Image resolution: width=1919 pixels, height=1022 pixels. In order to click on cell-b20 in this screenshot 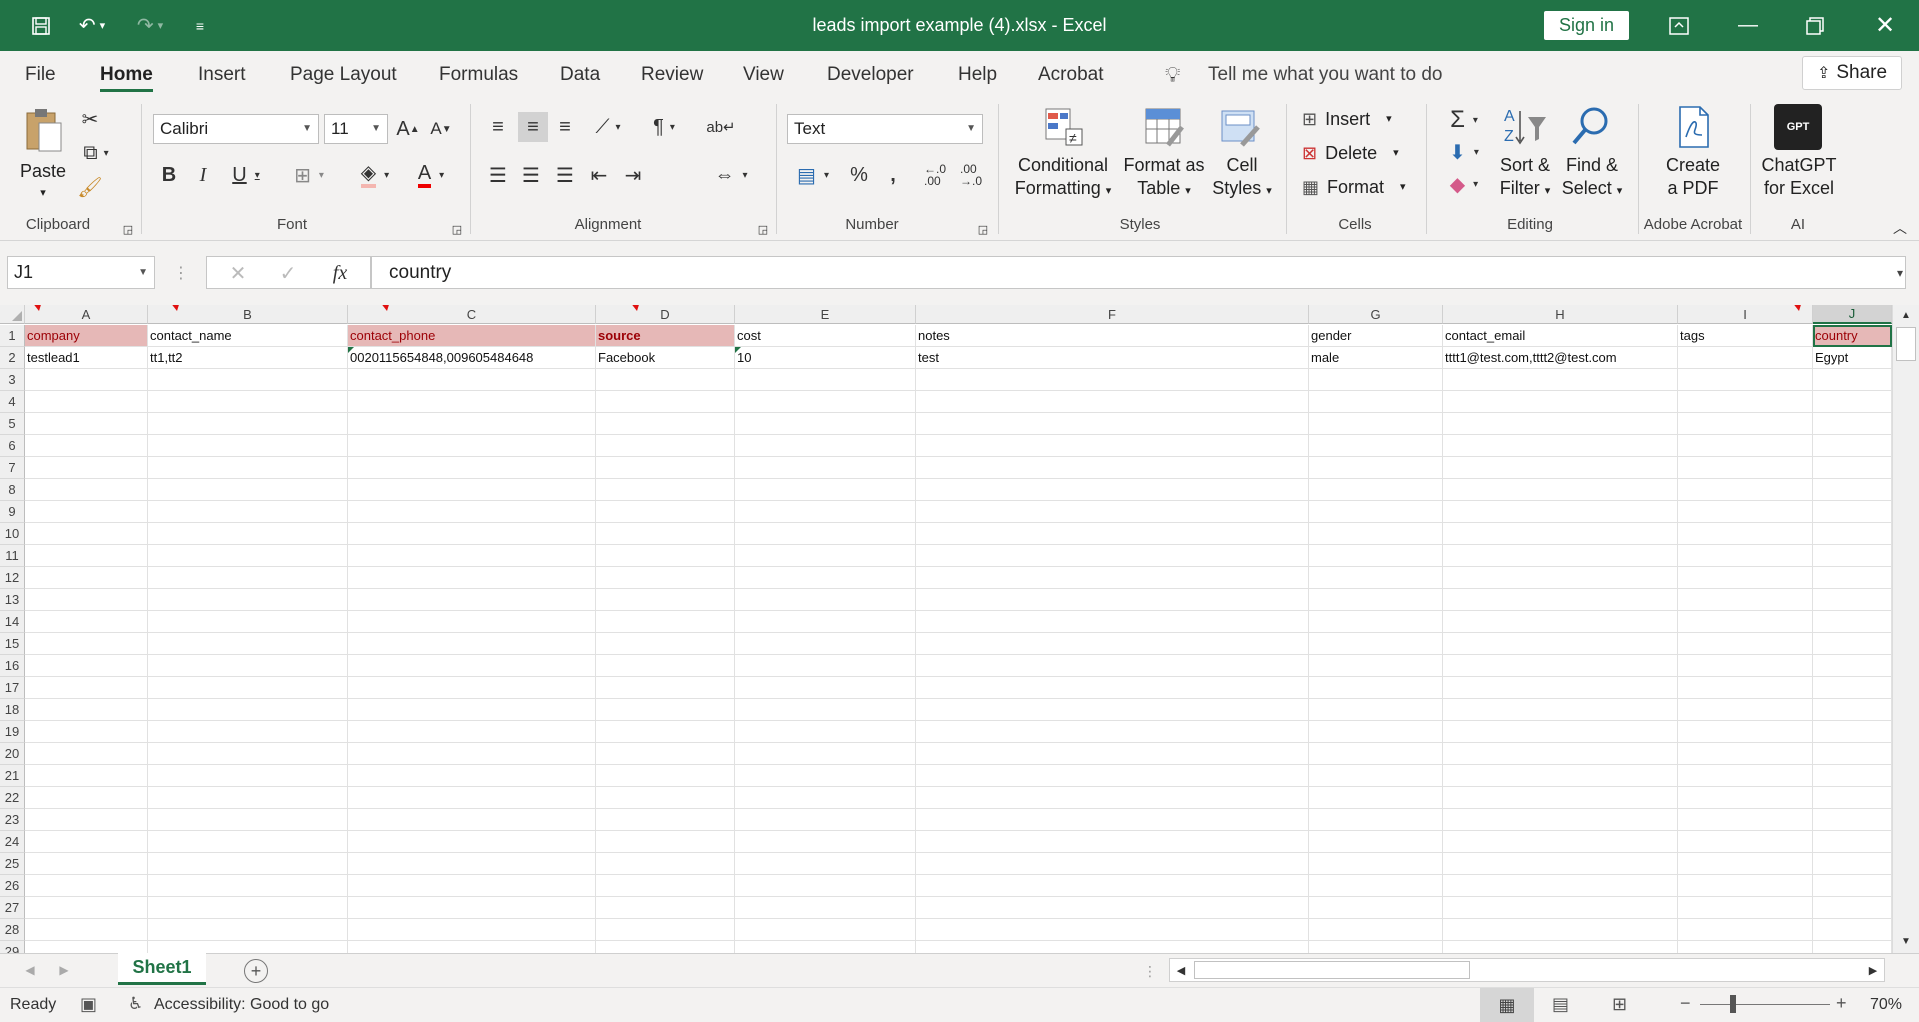, I will do `click(248, 754)`.